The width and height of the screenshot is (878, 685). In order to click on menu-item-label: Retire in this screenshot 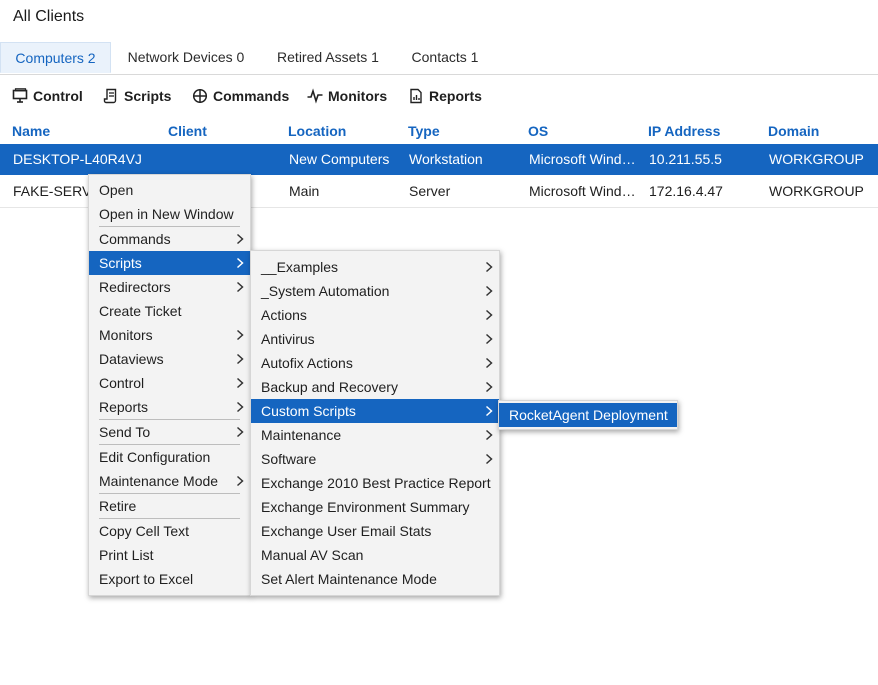, I will do `click(118, 506)`.